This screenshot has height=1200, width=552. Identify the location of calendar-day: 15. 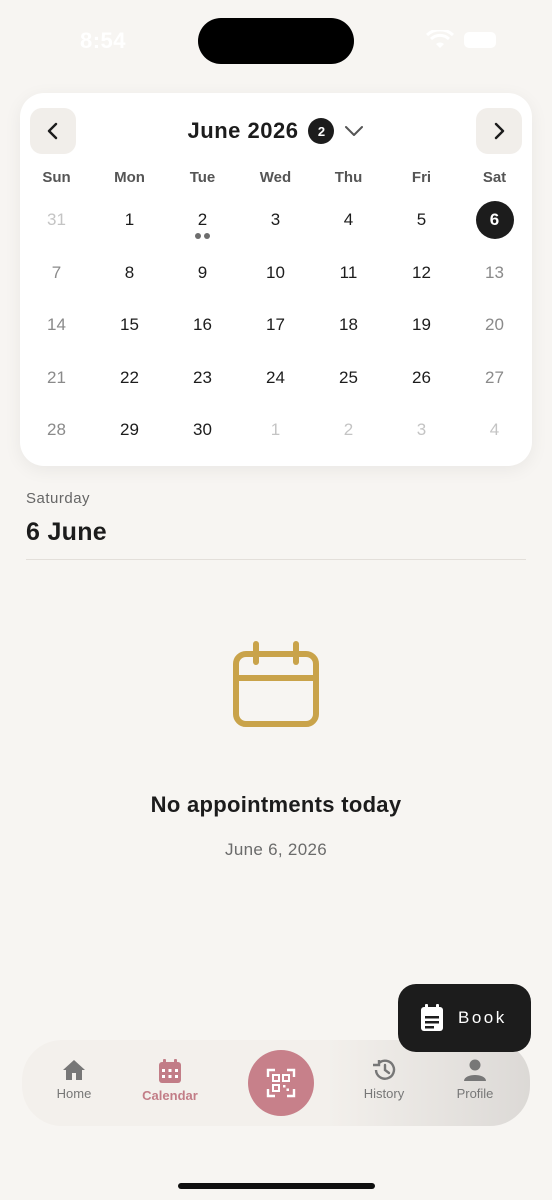
(129, 330).